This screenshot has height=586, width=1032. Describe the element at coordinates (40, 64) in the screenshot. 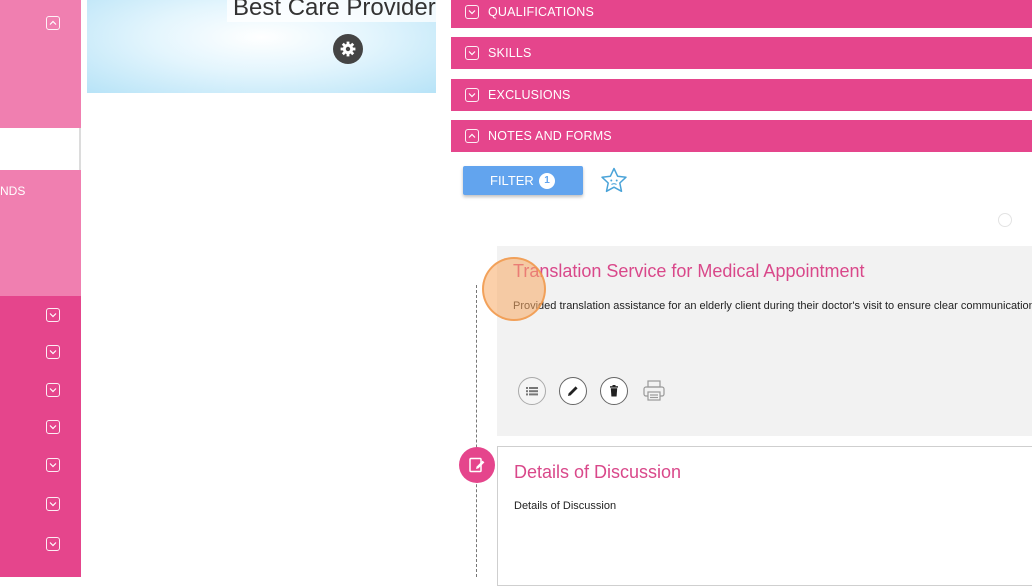

I see `sidebar-panel-top` at that location.